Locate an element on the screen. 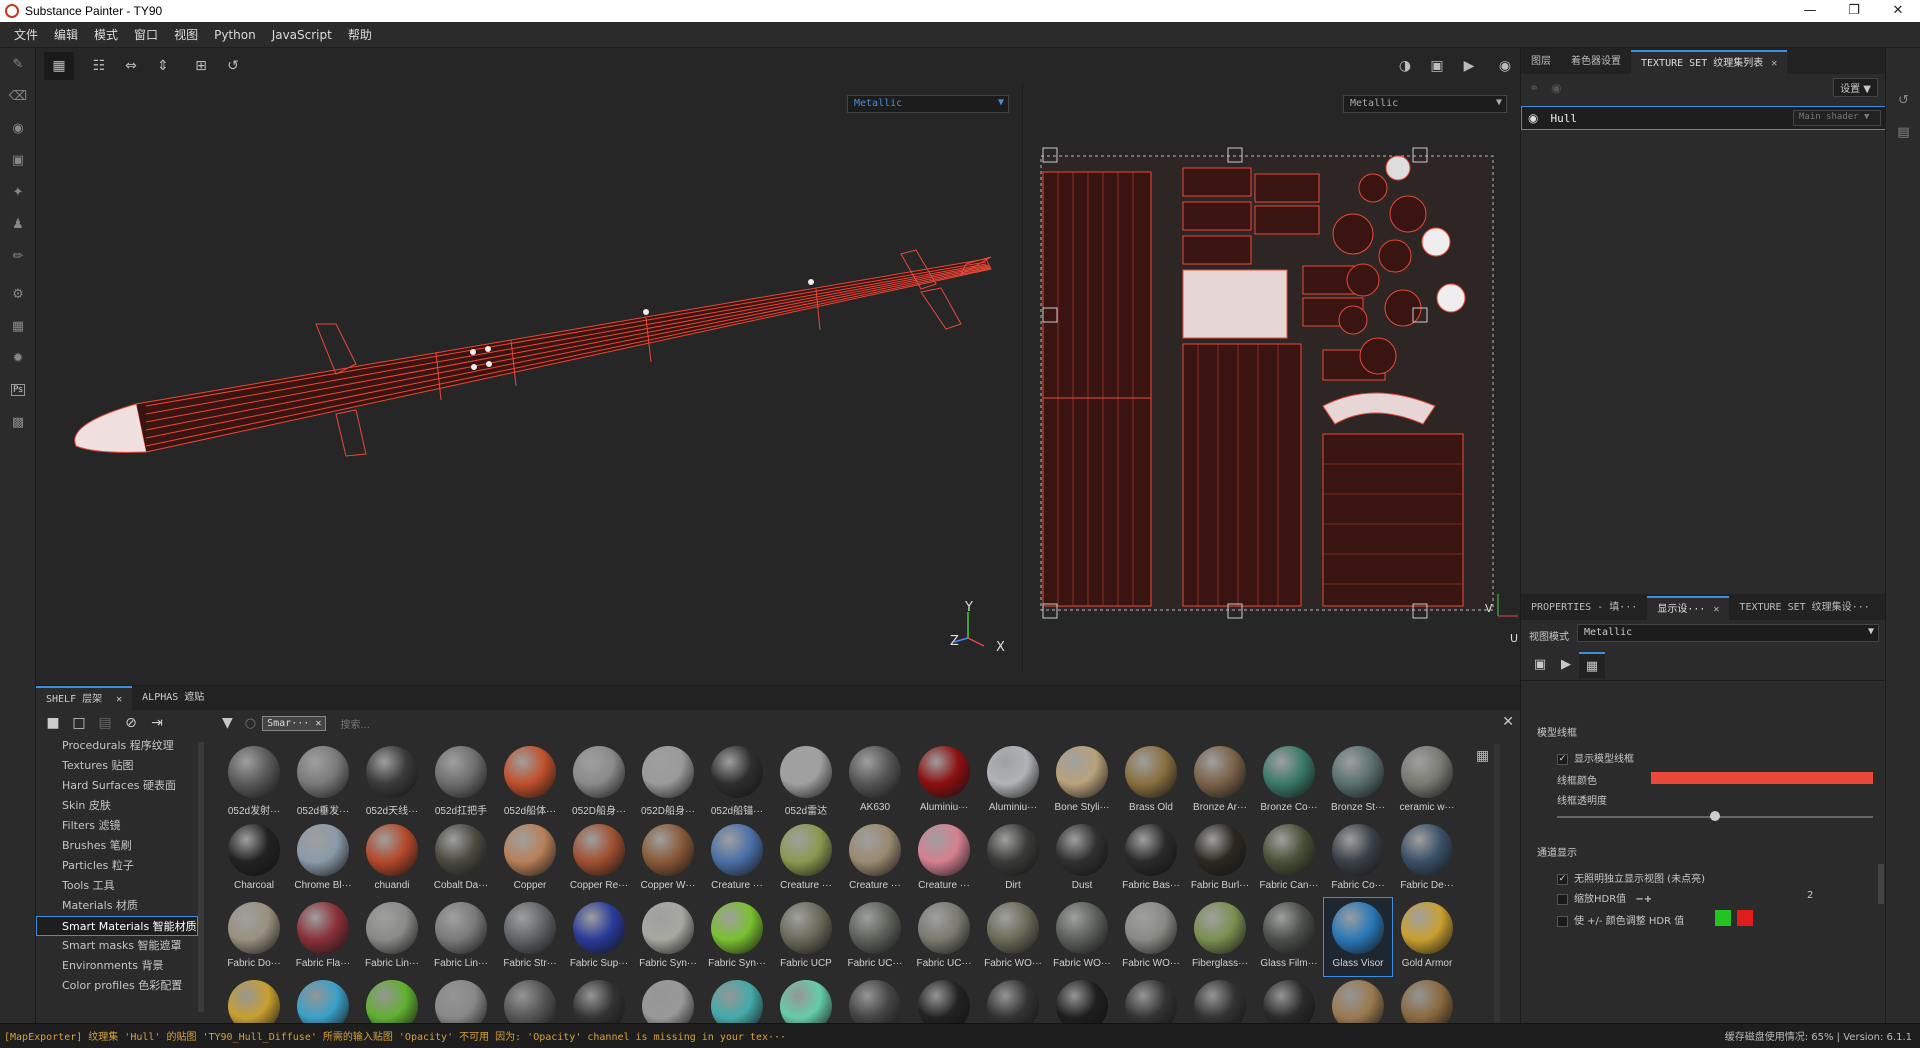 The width and height of the screenshot is (1920, 1048). tab-properties: PROPERTIES - 填··· is located at coordinates (1584, 608).